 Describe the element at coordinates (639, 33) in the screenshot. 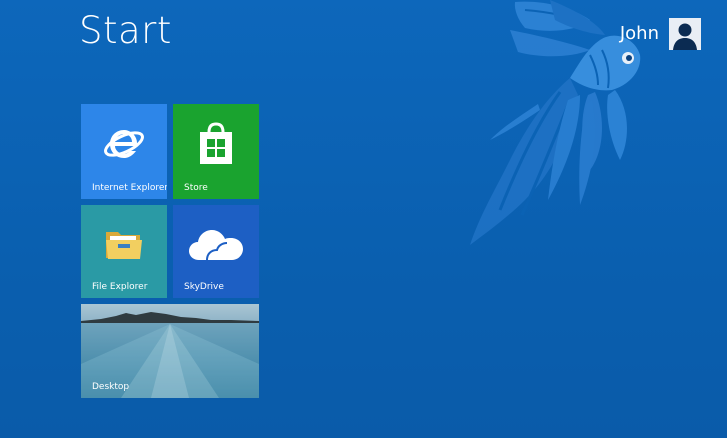

I see `user-name: John` at that location.